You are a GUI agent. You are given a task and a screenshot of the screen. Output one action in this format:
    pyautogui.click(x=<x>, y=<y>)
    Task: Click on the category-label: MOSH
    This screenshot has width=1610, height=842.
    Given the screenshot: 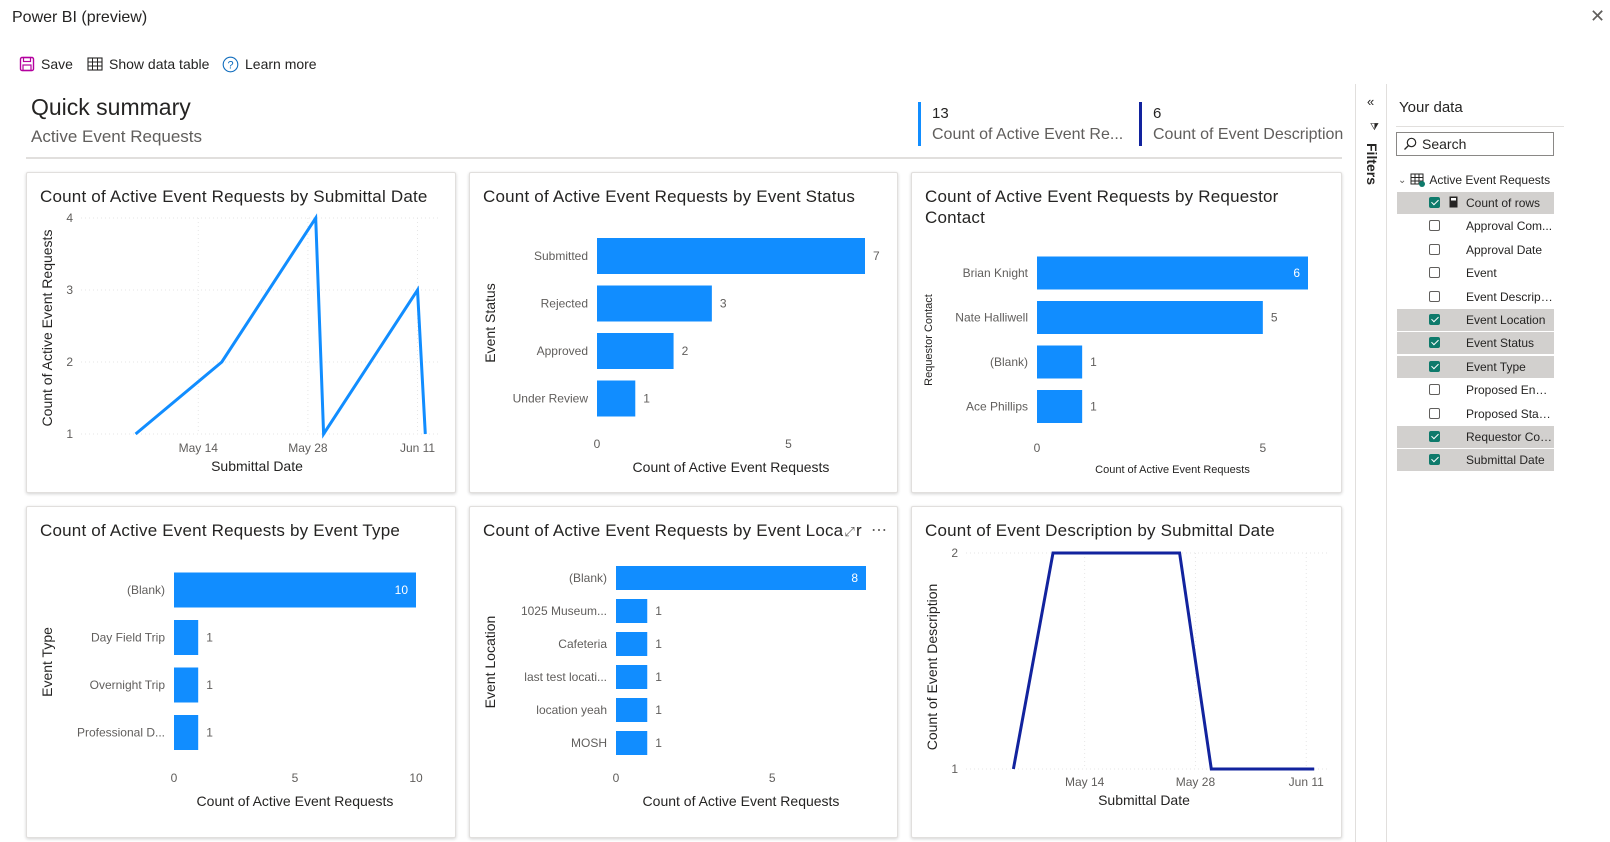 What is the action you would take?
    pyautogui.click(x=589, y=743)
    